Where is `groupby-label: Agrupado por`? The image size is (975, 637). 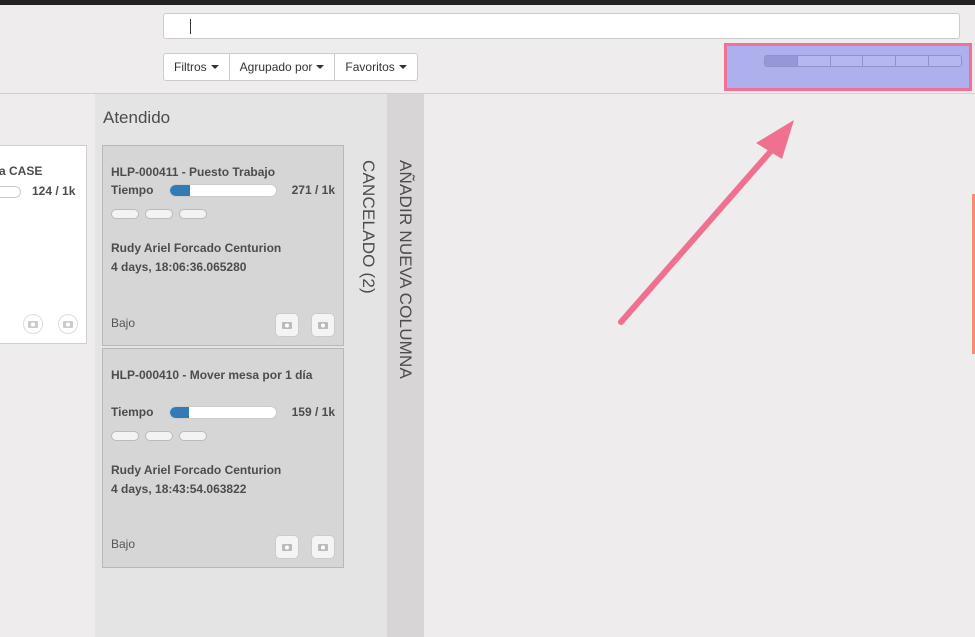 groupby-label: Agrupado por is located at coordinates (276, 67).